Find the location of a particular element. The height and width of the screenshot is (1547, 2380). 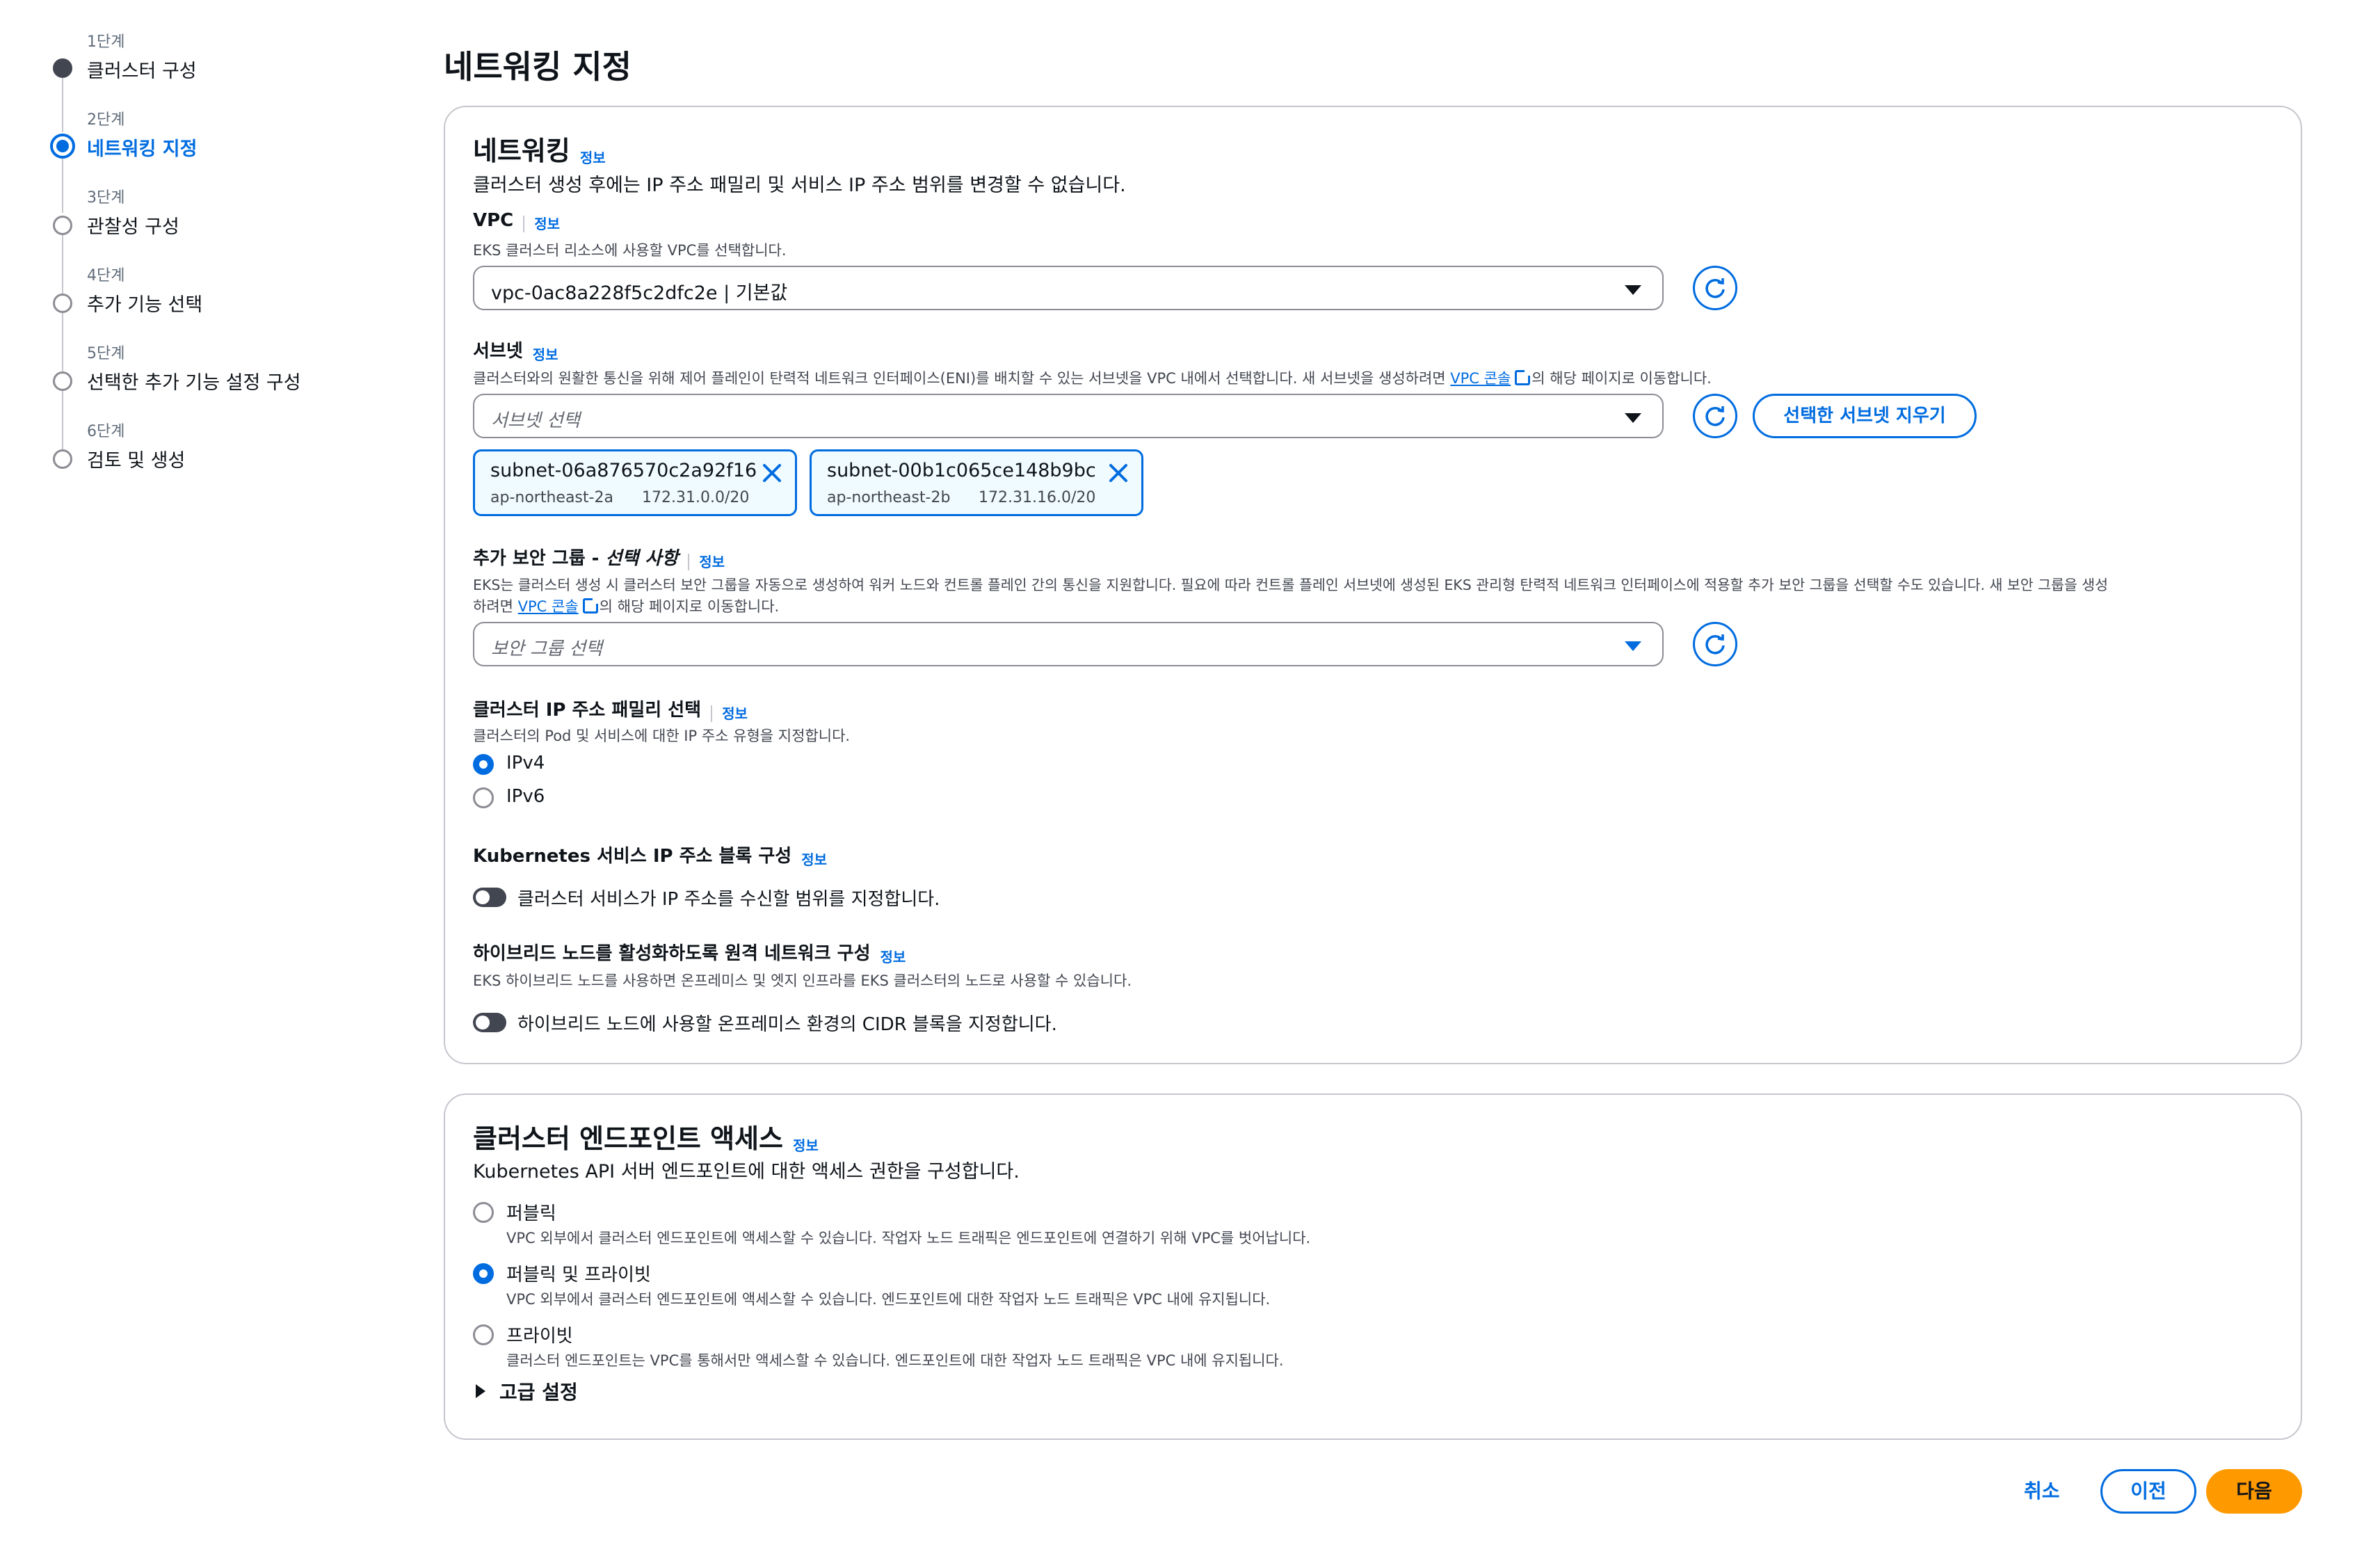

caret-right-icon is located at coordinates (480, 1391).